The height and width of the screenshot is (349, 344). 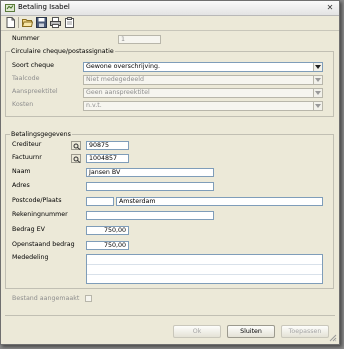 What do you see at coordinates (333, 338) in the screenshot?
I see `resize-grip-icon` at bounding box center [333, 338].